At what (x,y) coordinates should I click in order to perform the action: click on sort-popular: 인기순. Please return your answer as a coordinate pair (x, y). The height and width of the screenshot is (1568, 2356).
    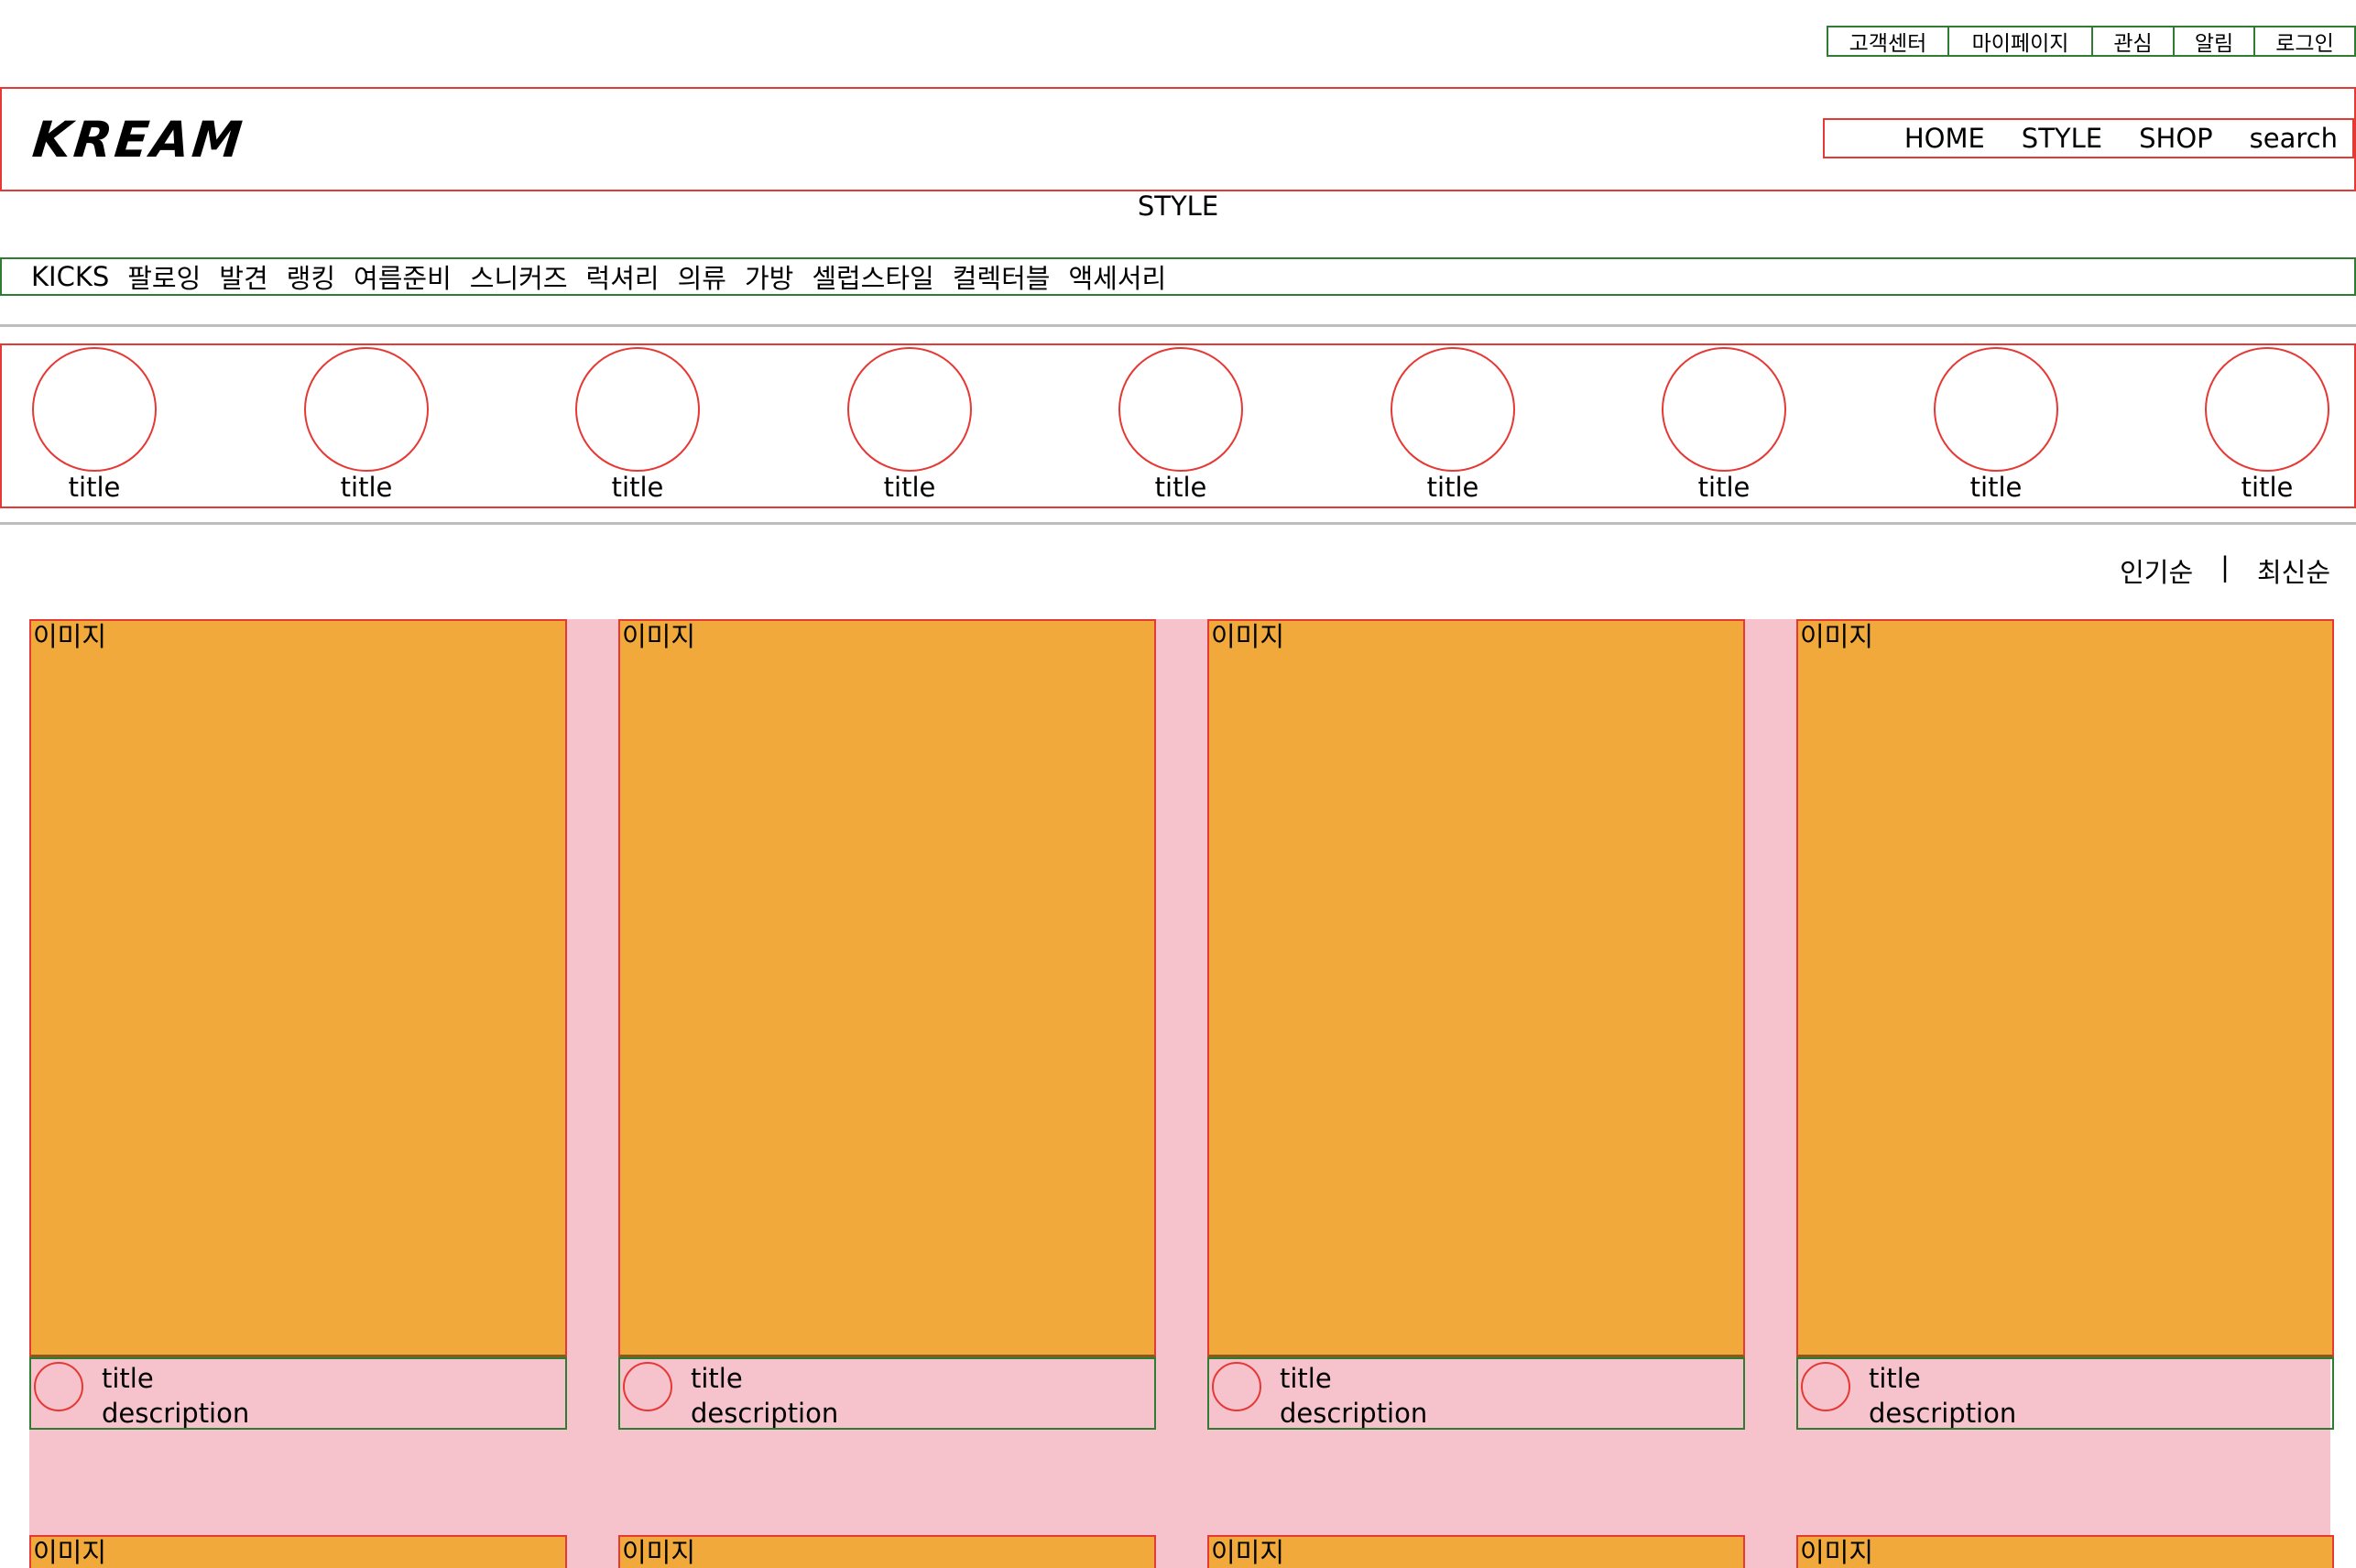
    Looking at the image, I should click on (2156, 570).